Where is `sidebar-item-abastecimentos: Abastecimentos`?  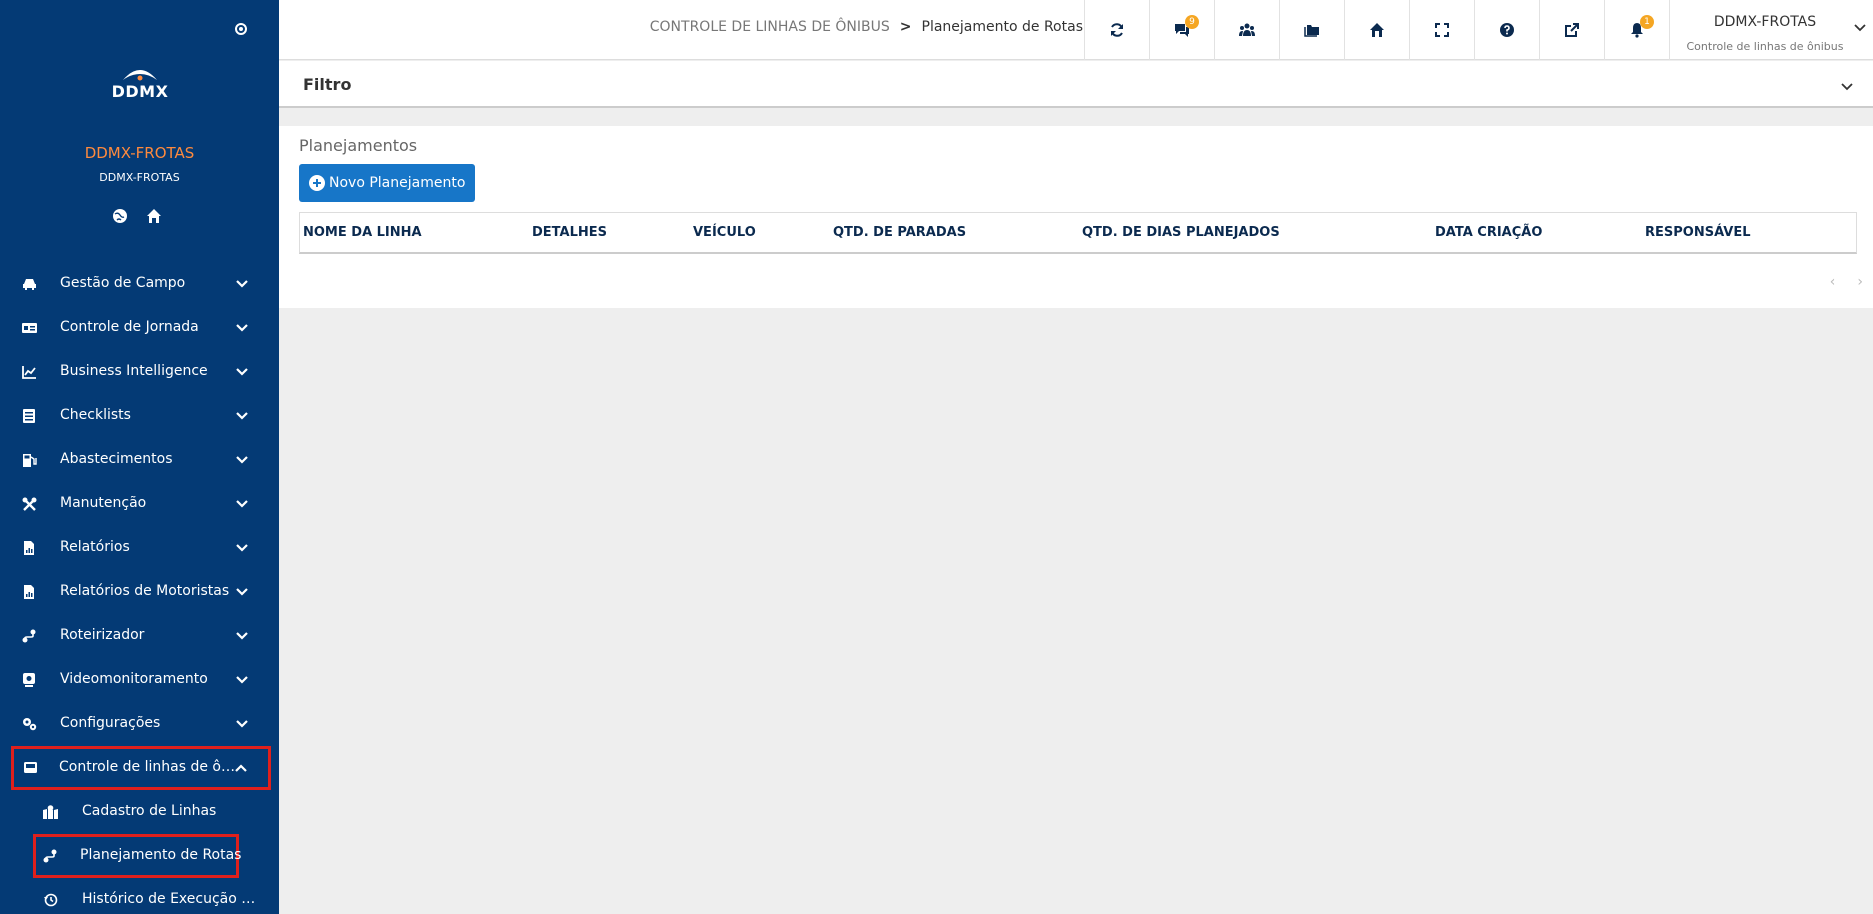 sidebar-item-abastecimentos: Abastecimentos is located at coordinates (139, 460).